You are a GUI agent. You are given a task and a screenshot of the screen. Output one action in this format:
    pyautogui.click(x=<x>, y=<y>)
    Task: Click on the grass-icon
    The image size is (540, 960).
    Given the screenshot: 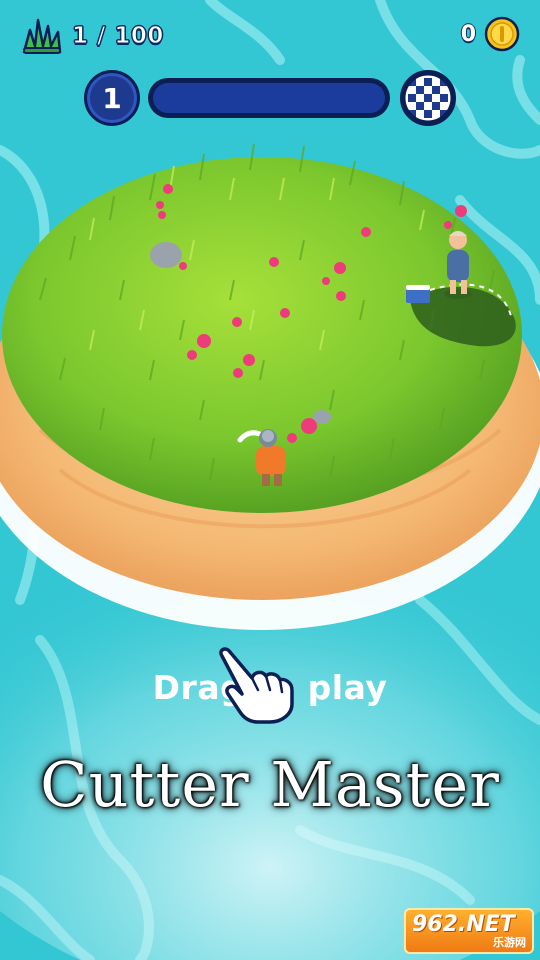 What is the action you would take?
    pyautogui.click(x=42, y=36)
    